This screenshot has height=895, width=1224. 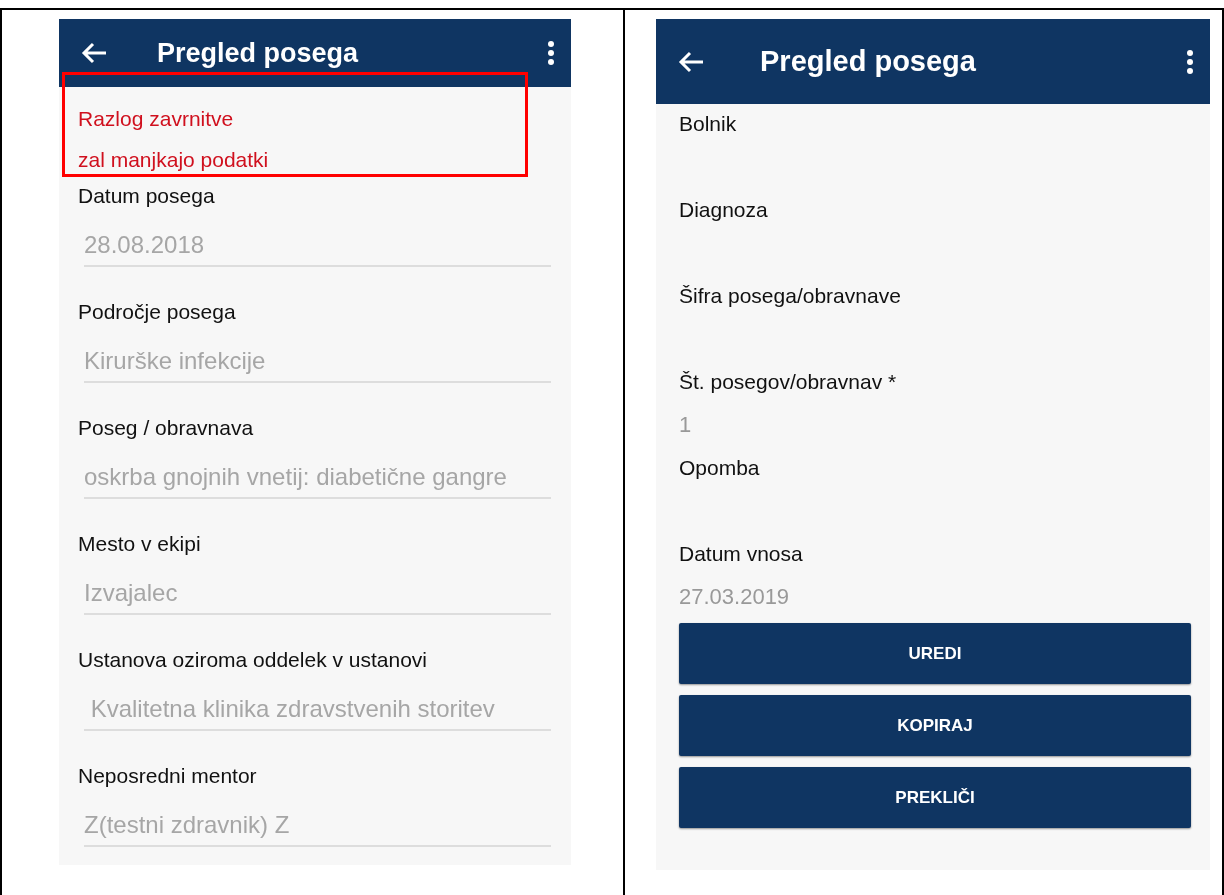 I want to click on field-value: 27.03.2019, so click(x=735, y=597).